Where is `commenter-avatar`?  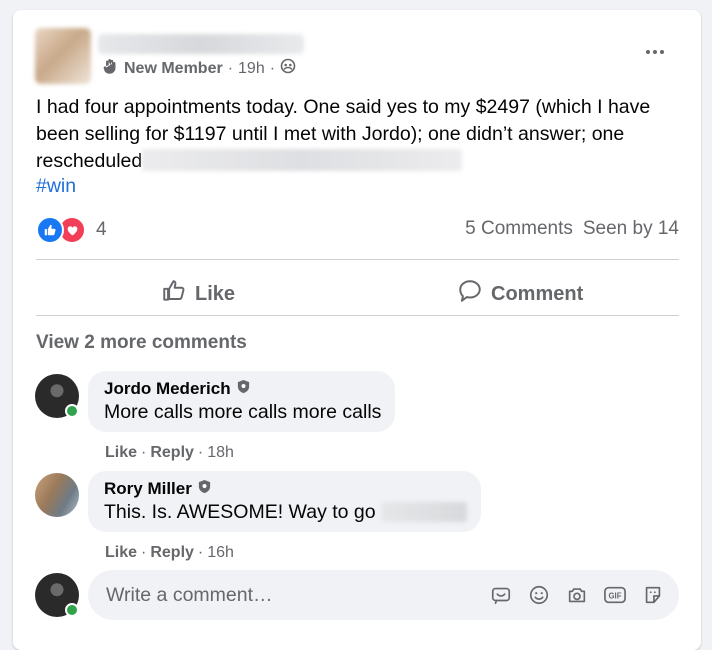 commenter-avatar is located at coordinates (57, 495).